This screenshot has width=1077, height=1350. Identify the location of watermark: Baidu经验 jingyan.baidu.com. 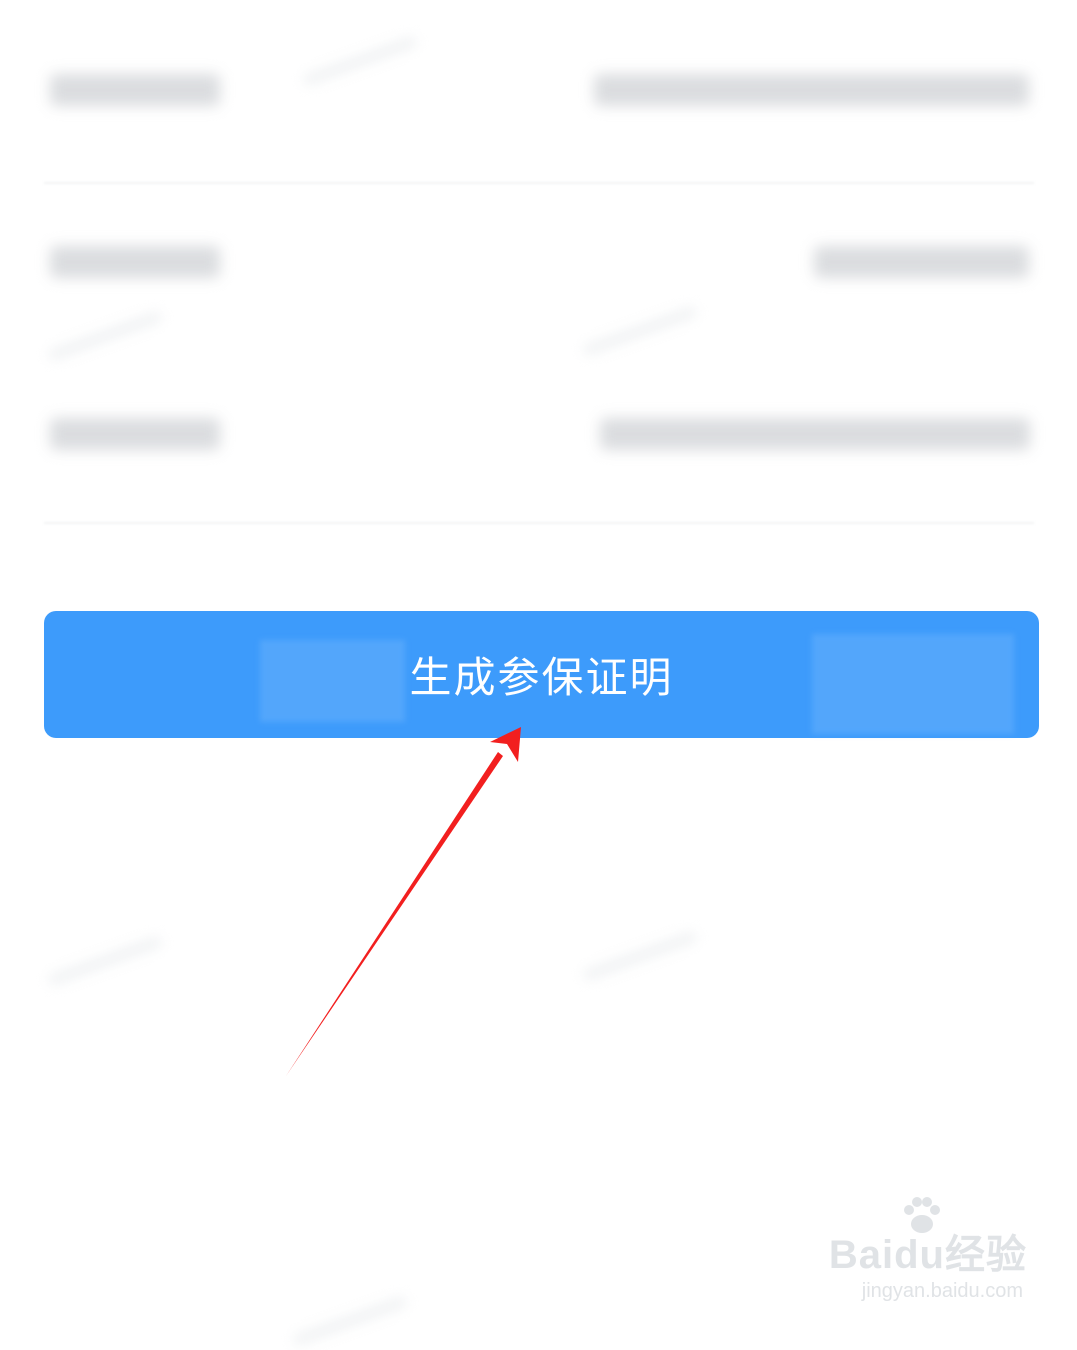
(917, 1258).